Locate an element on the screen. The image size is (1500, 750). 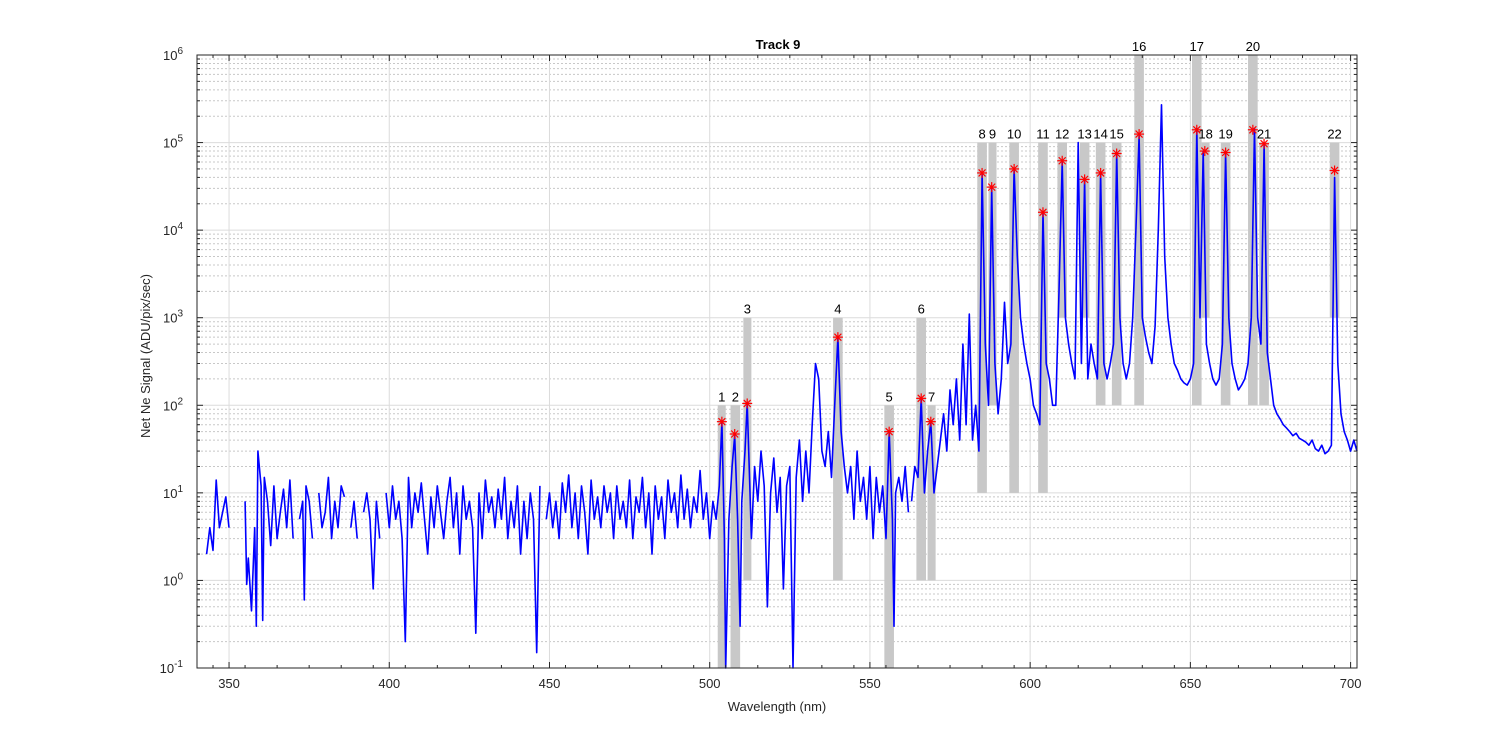
peak-label: 15 is located at coordinates (1116, 134).